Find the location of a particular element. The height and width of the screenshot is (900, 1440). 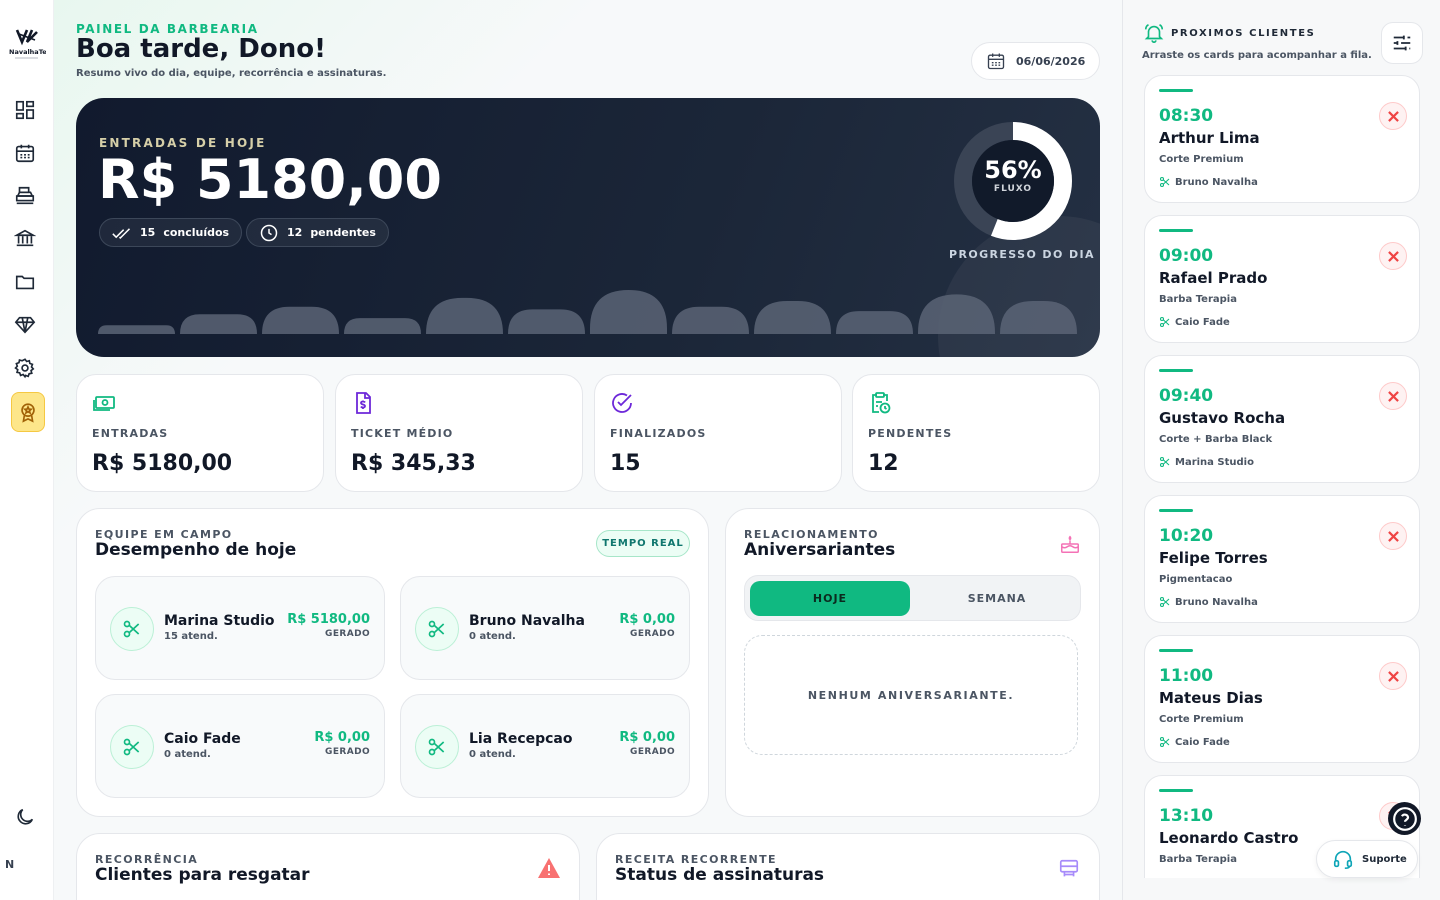

nav-settings is located at coordinates (25, 368).